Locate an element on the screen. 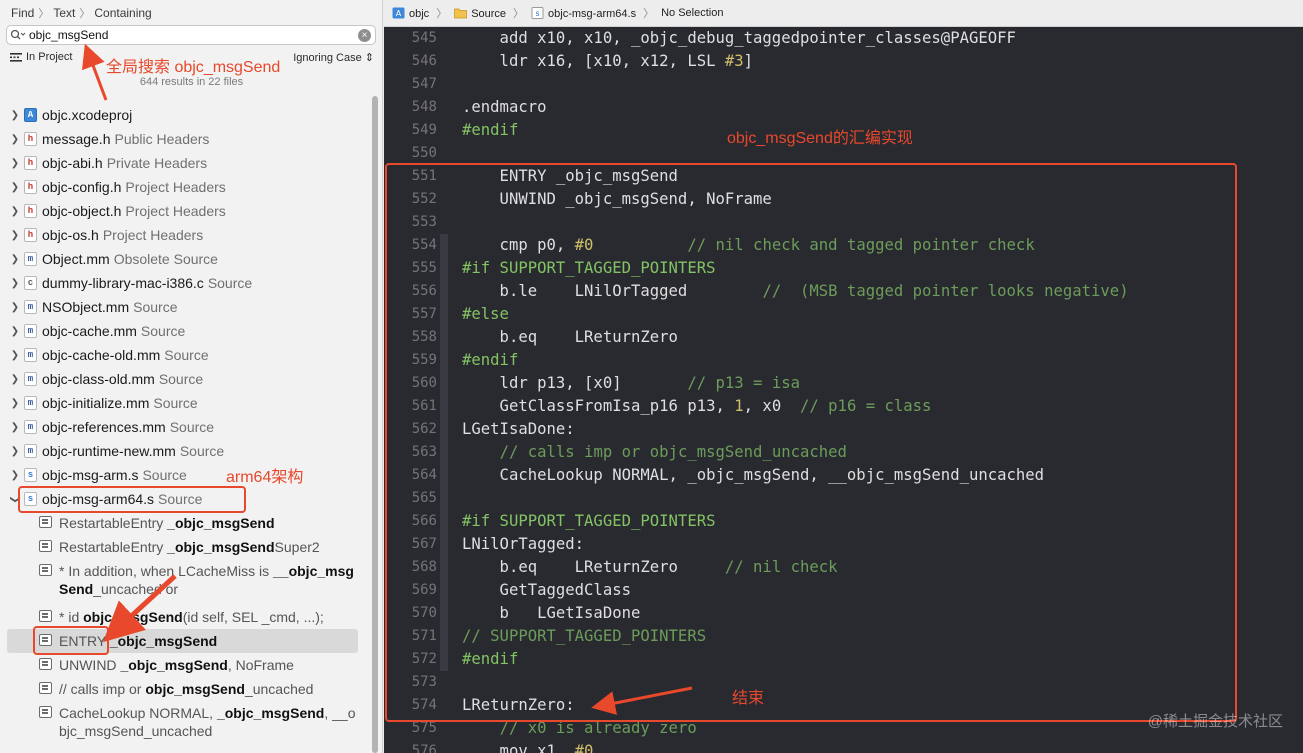  file-row: ❯ m objc-cache-old.mm Source is located at coordinates (186, 355).